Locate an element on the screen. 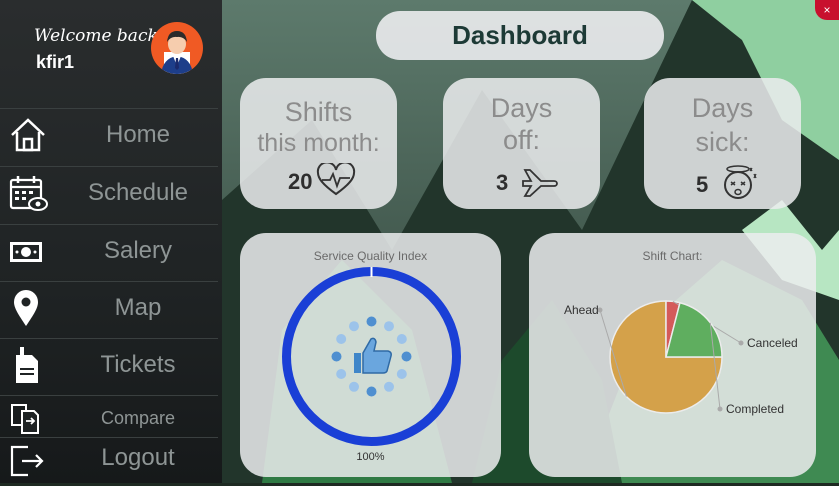 The width and height of the screenshot is (839, 486). sidebar-item-label: Schedule is located at coordinates (138, 192).